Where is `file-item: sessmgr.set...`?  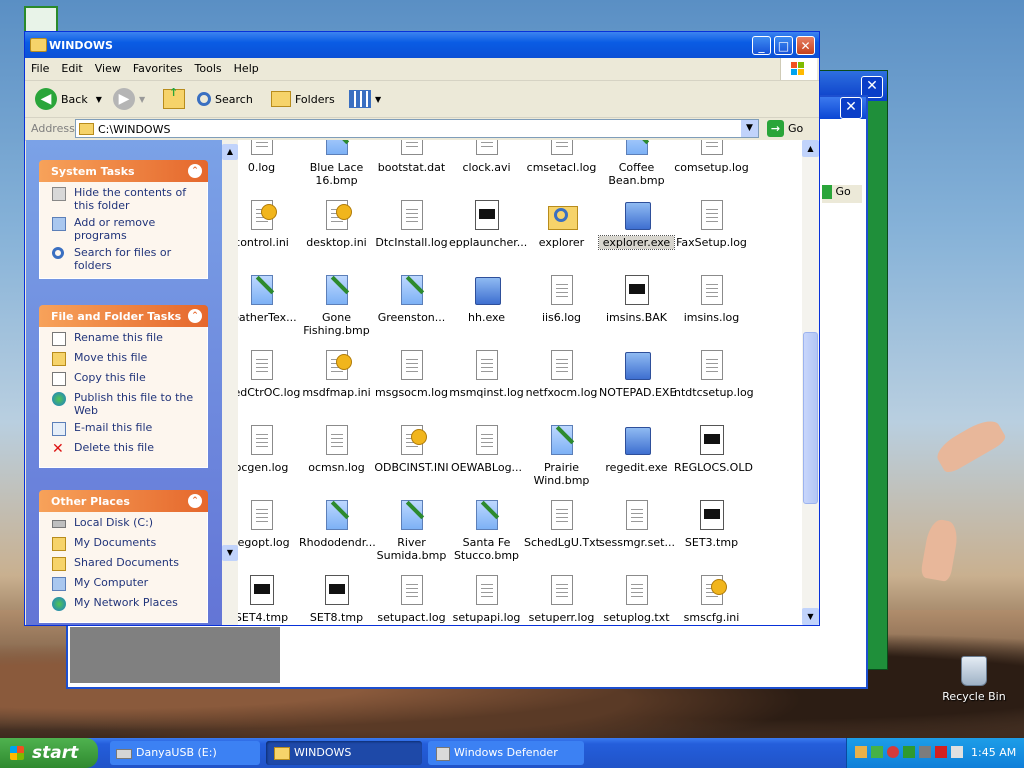 file-item: sessmgr.set... is located at coordinates (637, 524).